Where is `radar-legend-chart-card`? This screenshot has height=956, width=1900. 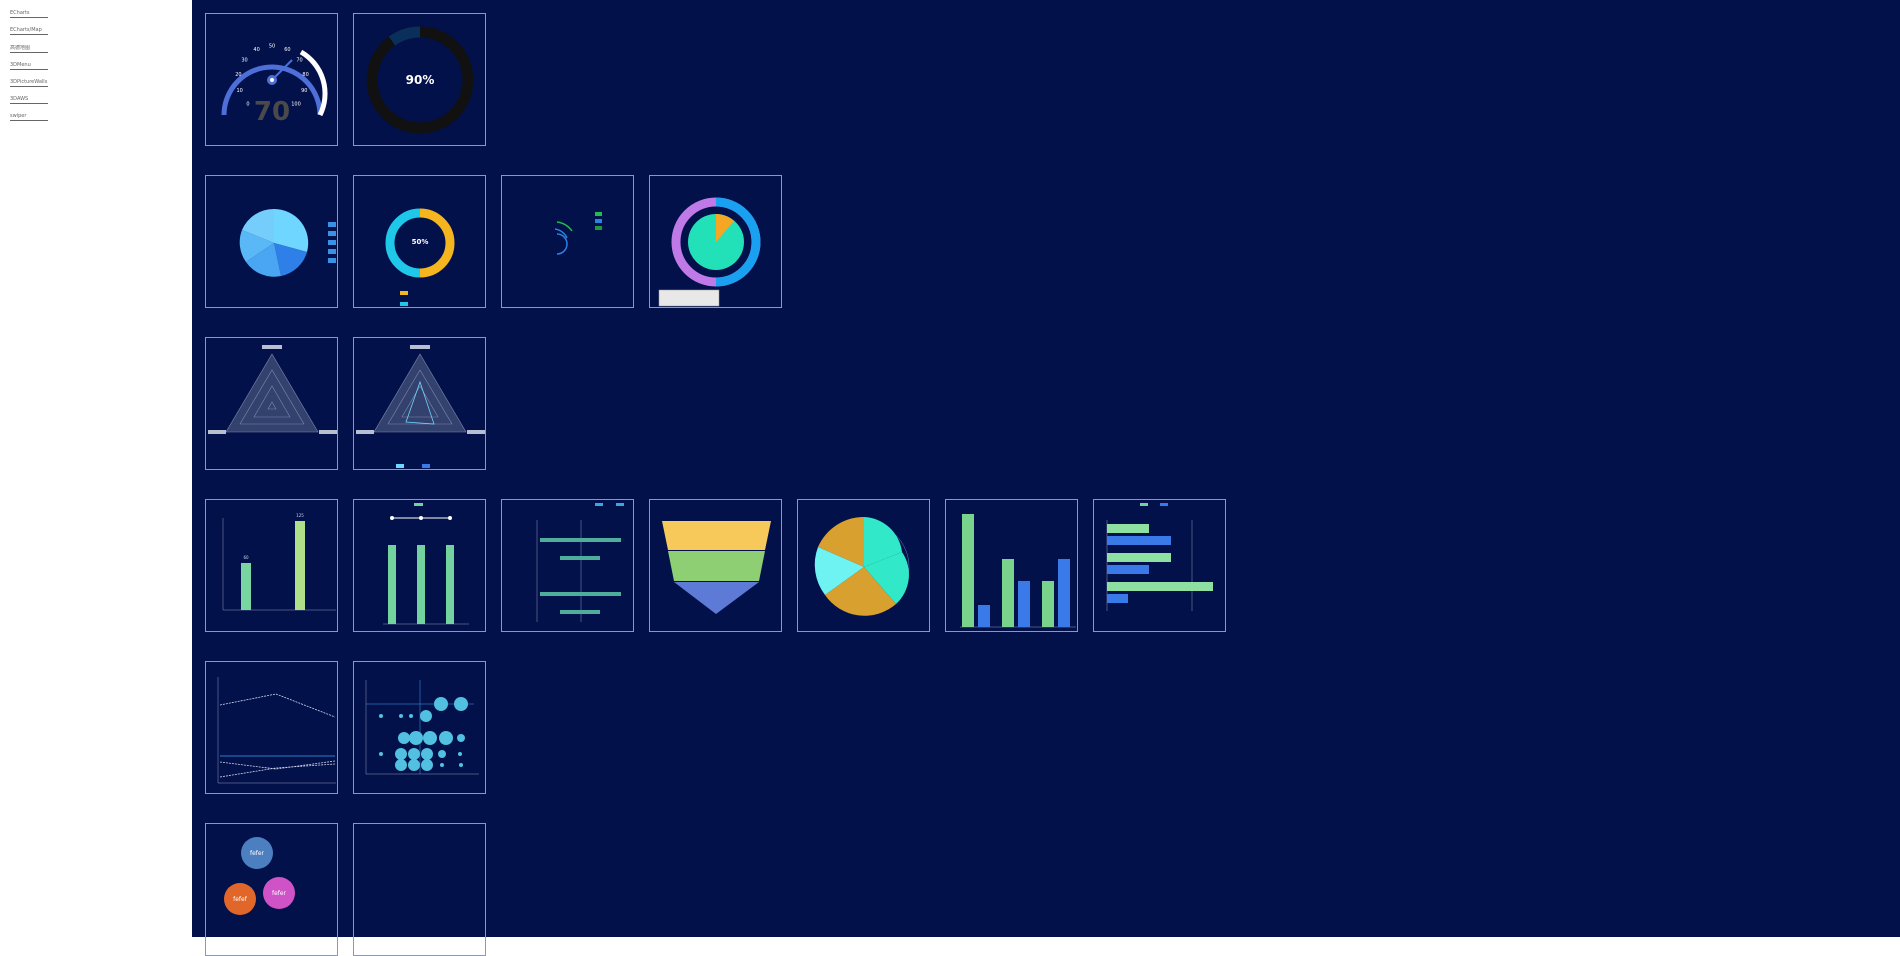
radar-legend-chart-card is located at coordinates (419, 403).